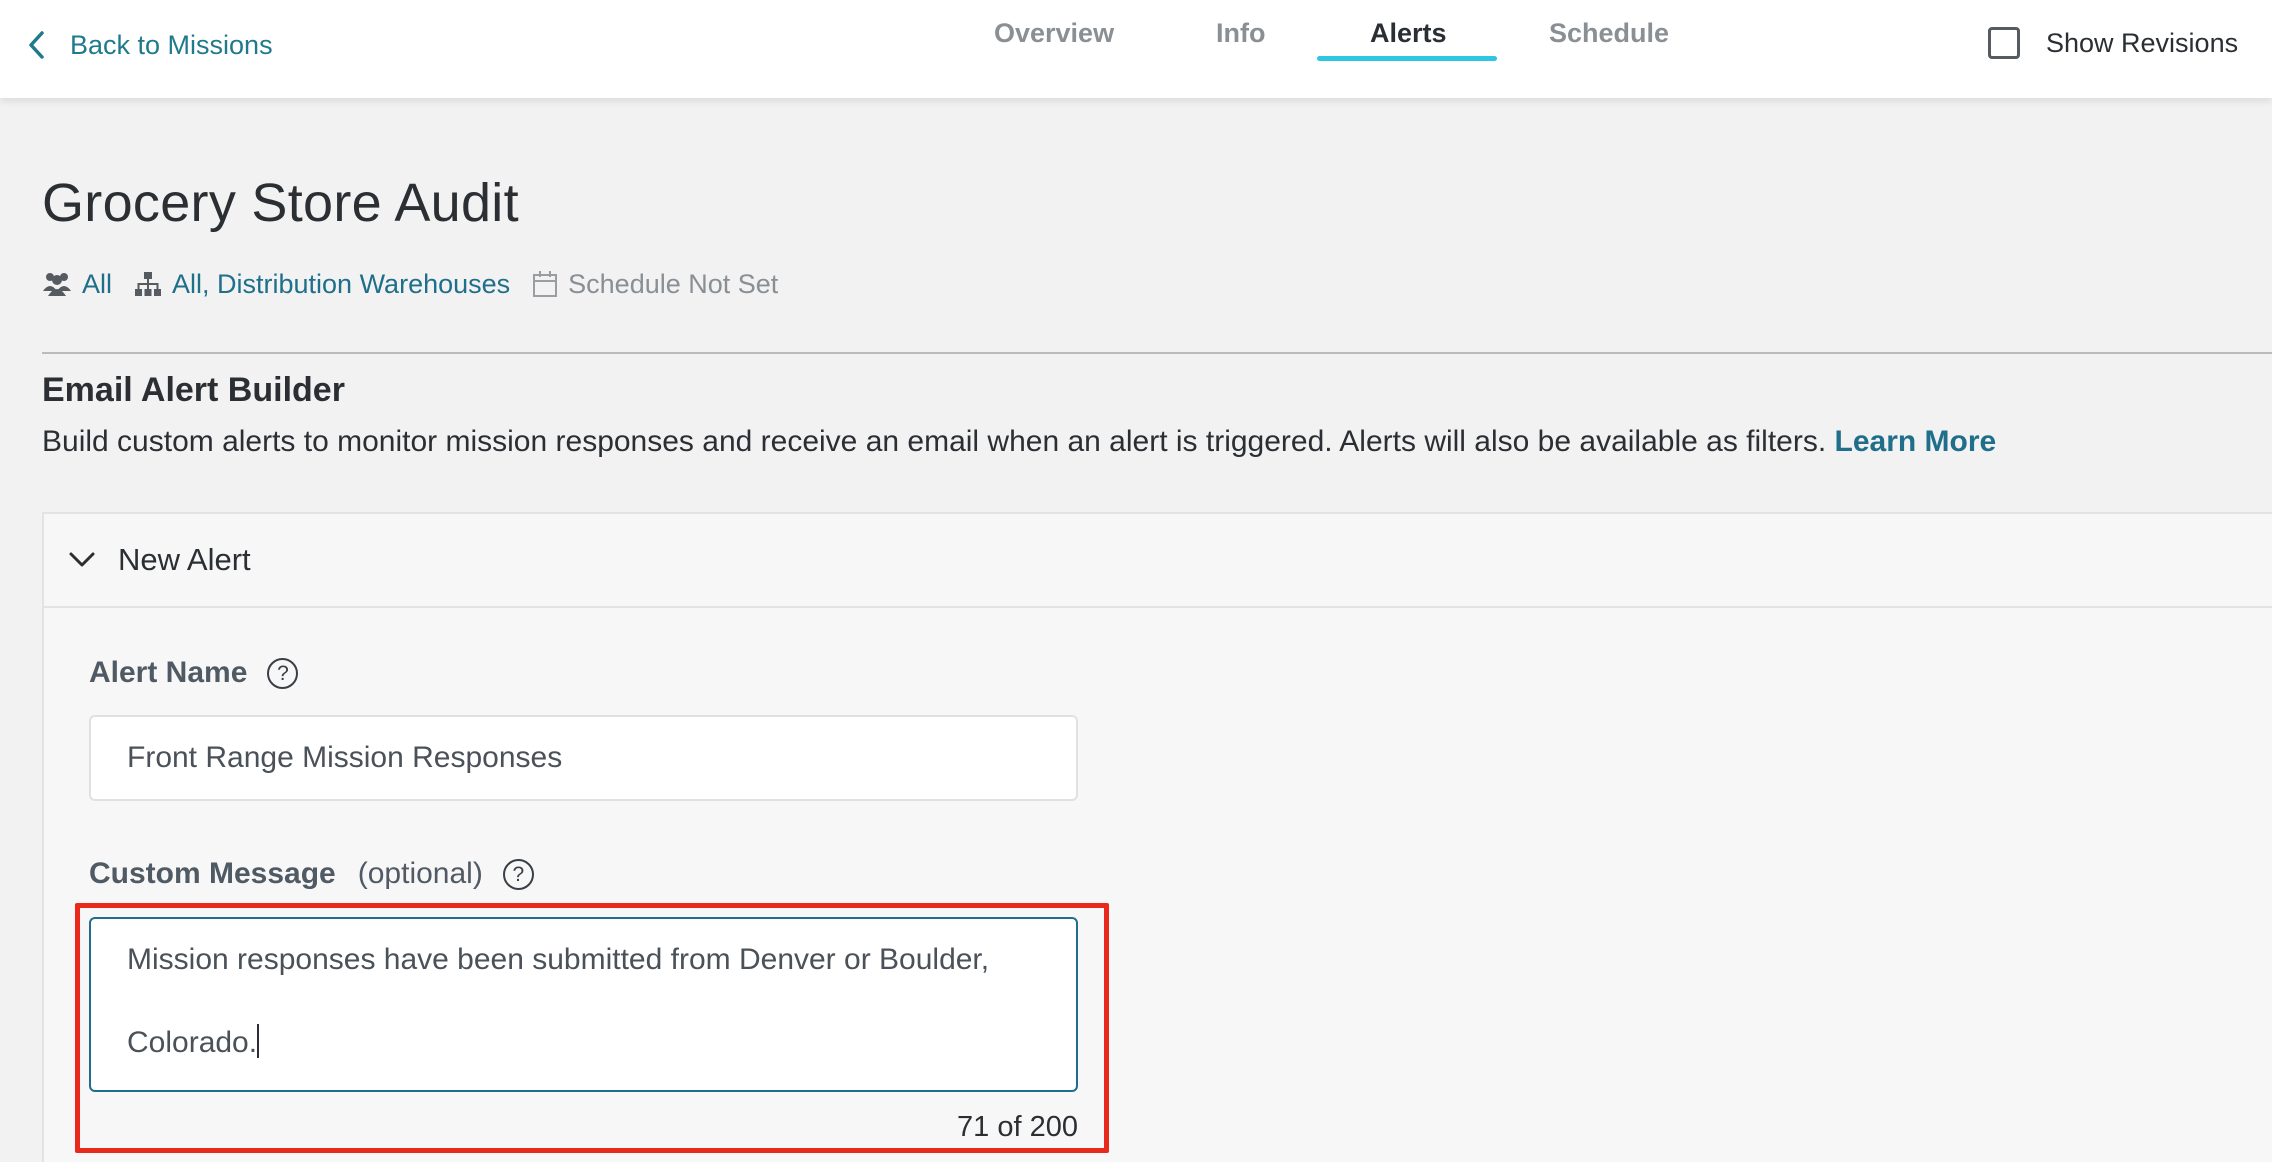 This screenshot has height=1162, width=2272. I want to click on learn-more-link: Learn More, so click(1916, 441).